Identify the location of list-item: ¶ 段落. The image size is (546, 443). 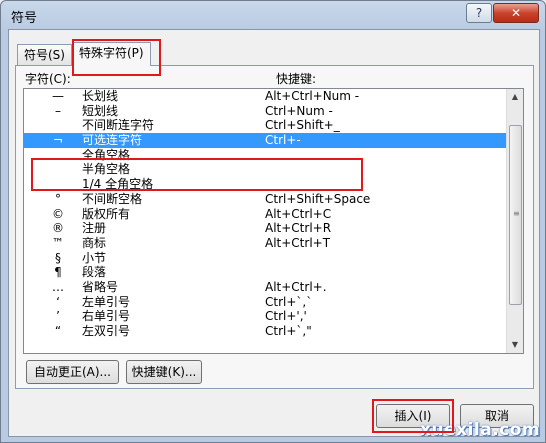
(273, 272).